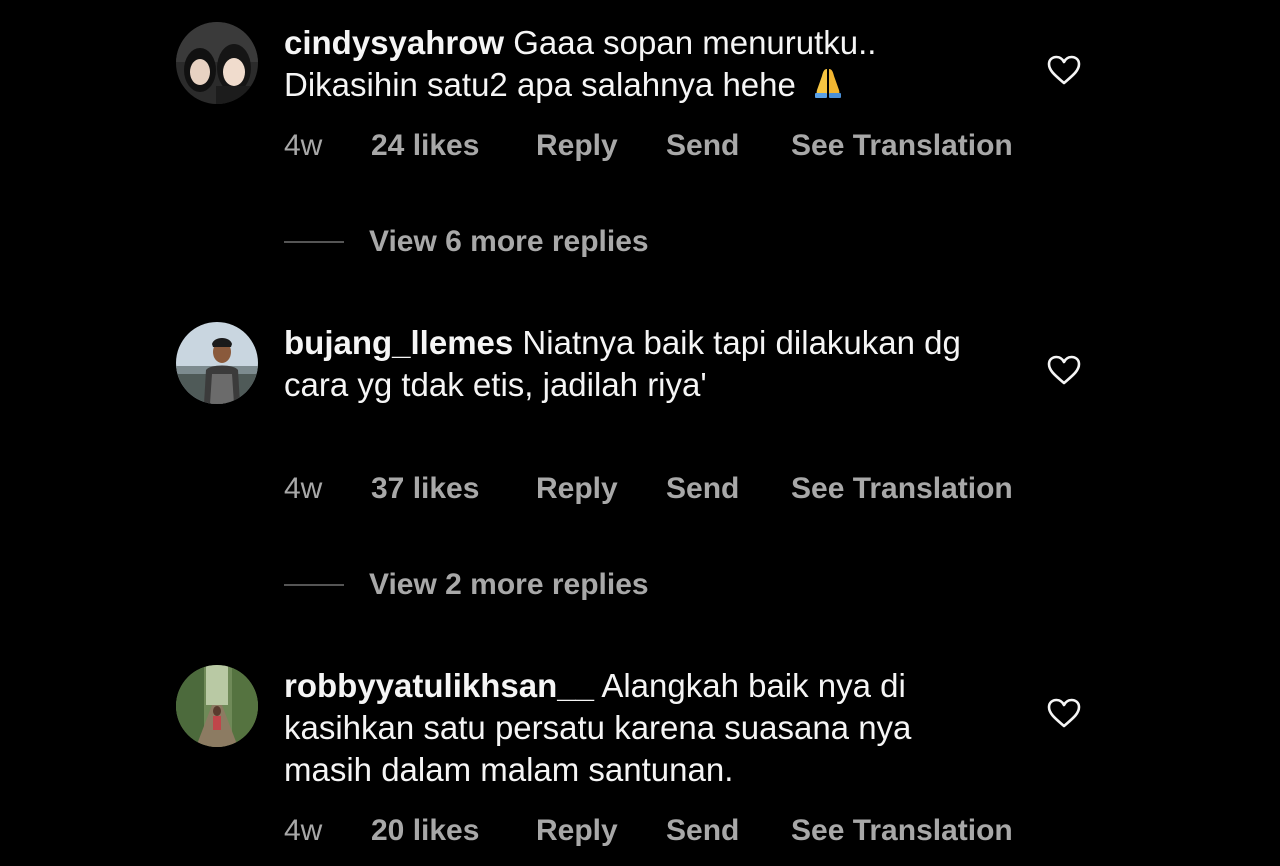  Describe the element at coordinates (439, 685) in the screenshot. I see `comment-username: robbyyatulikhsan__` at that location.